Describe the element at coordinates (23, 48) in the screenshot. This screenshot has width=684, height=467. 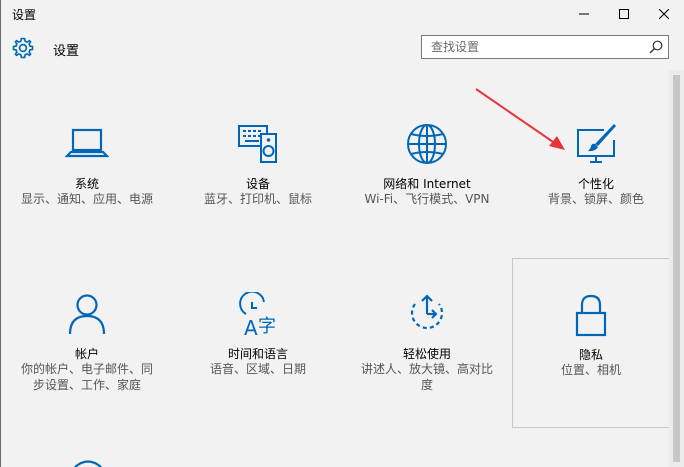
I see `gear-icon` at that location.